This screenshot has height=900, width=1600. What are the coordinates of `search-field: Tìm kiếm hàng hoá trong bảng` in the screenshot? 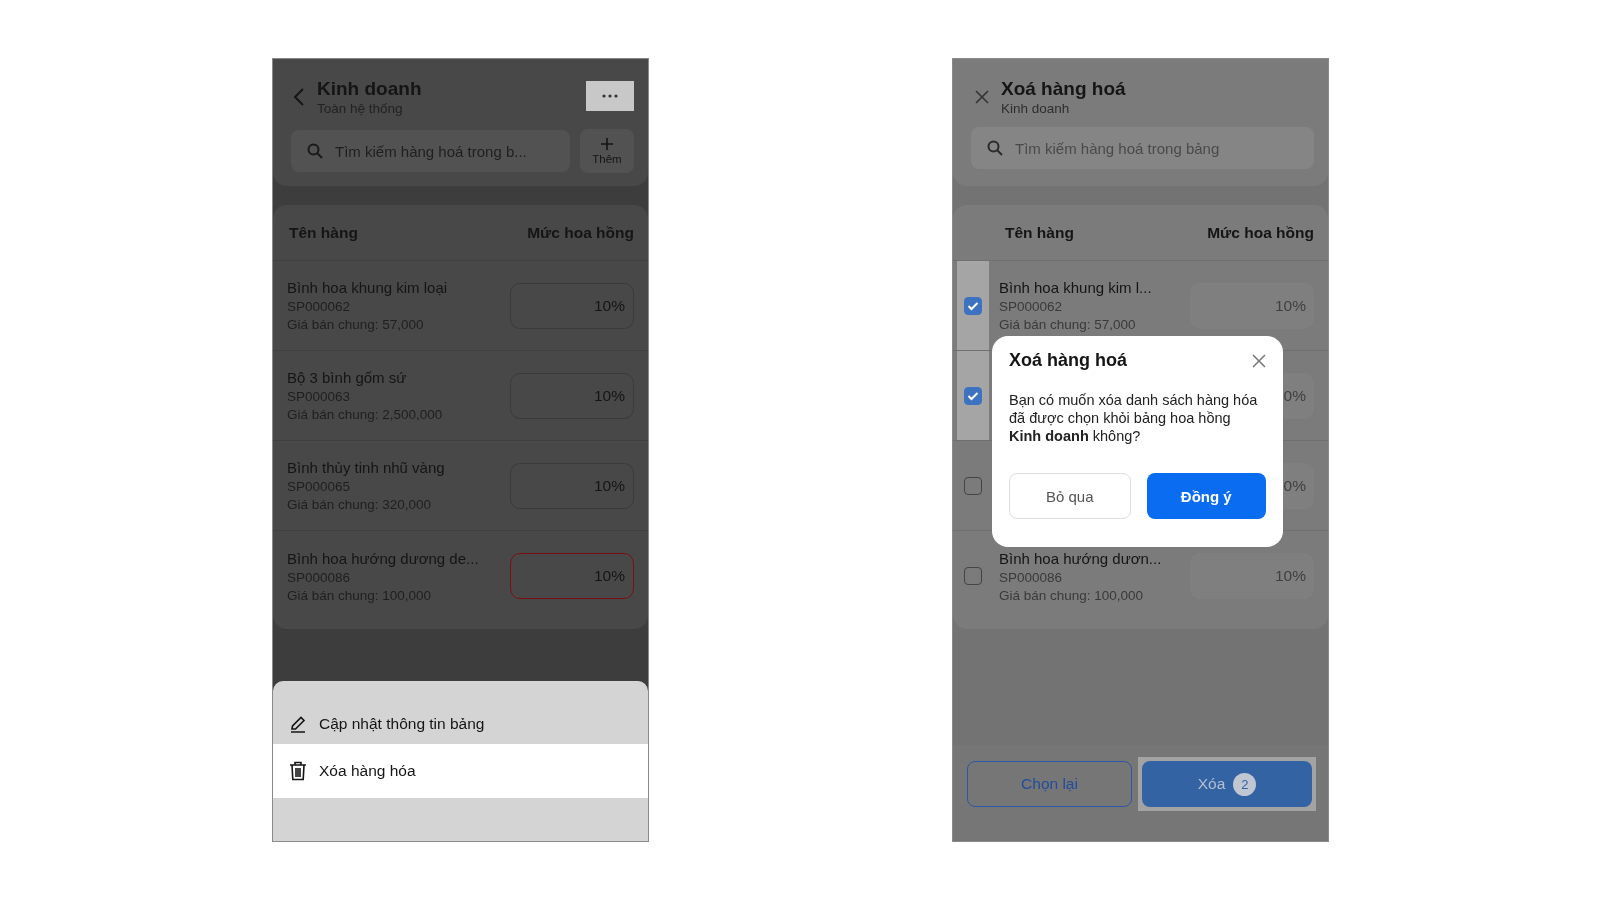 It's located at (1142, 148).